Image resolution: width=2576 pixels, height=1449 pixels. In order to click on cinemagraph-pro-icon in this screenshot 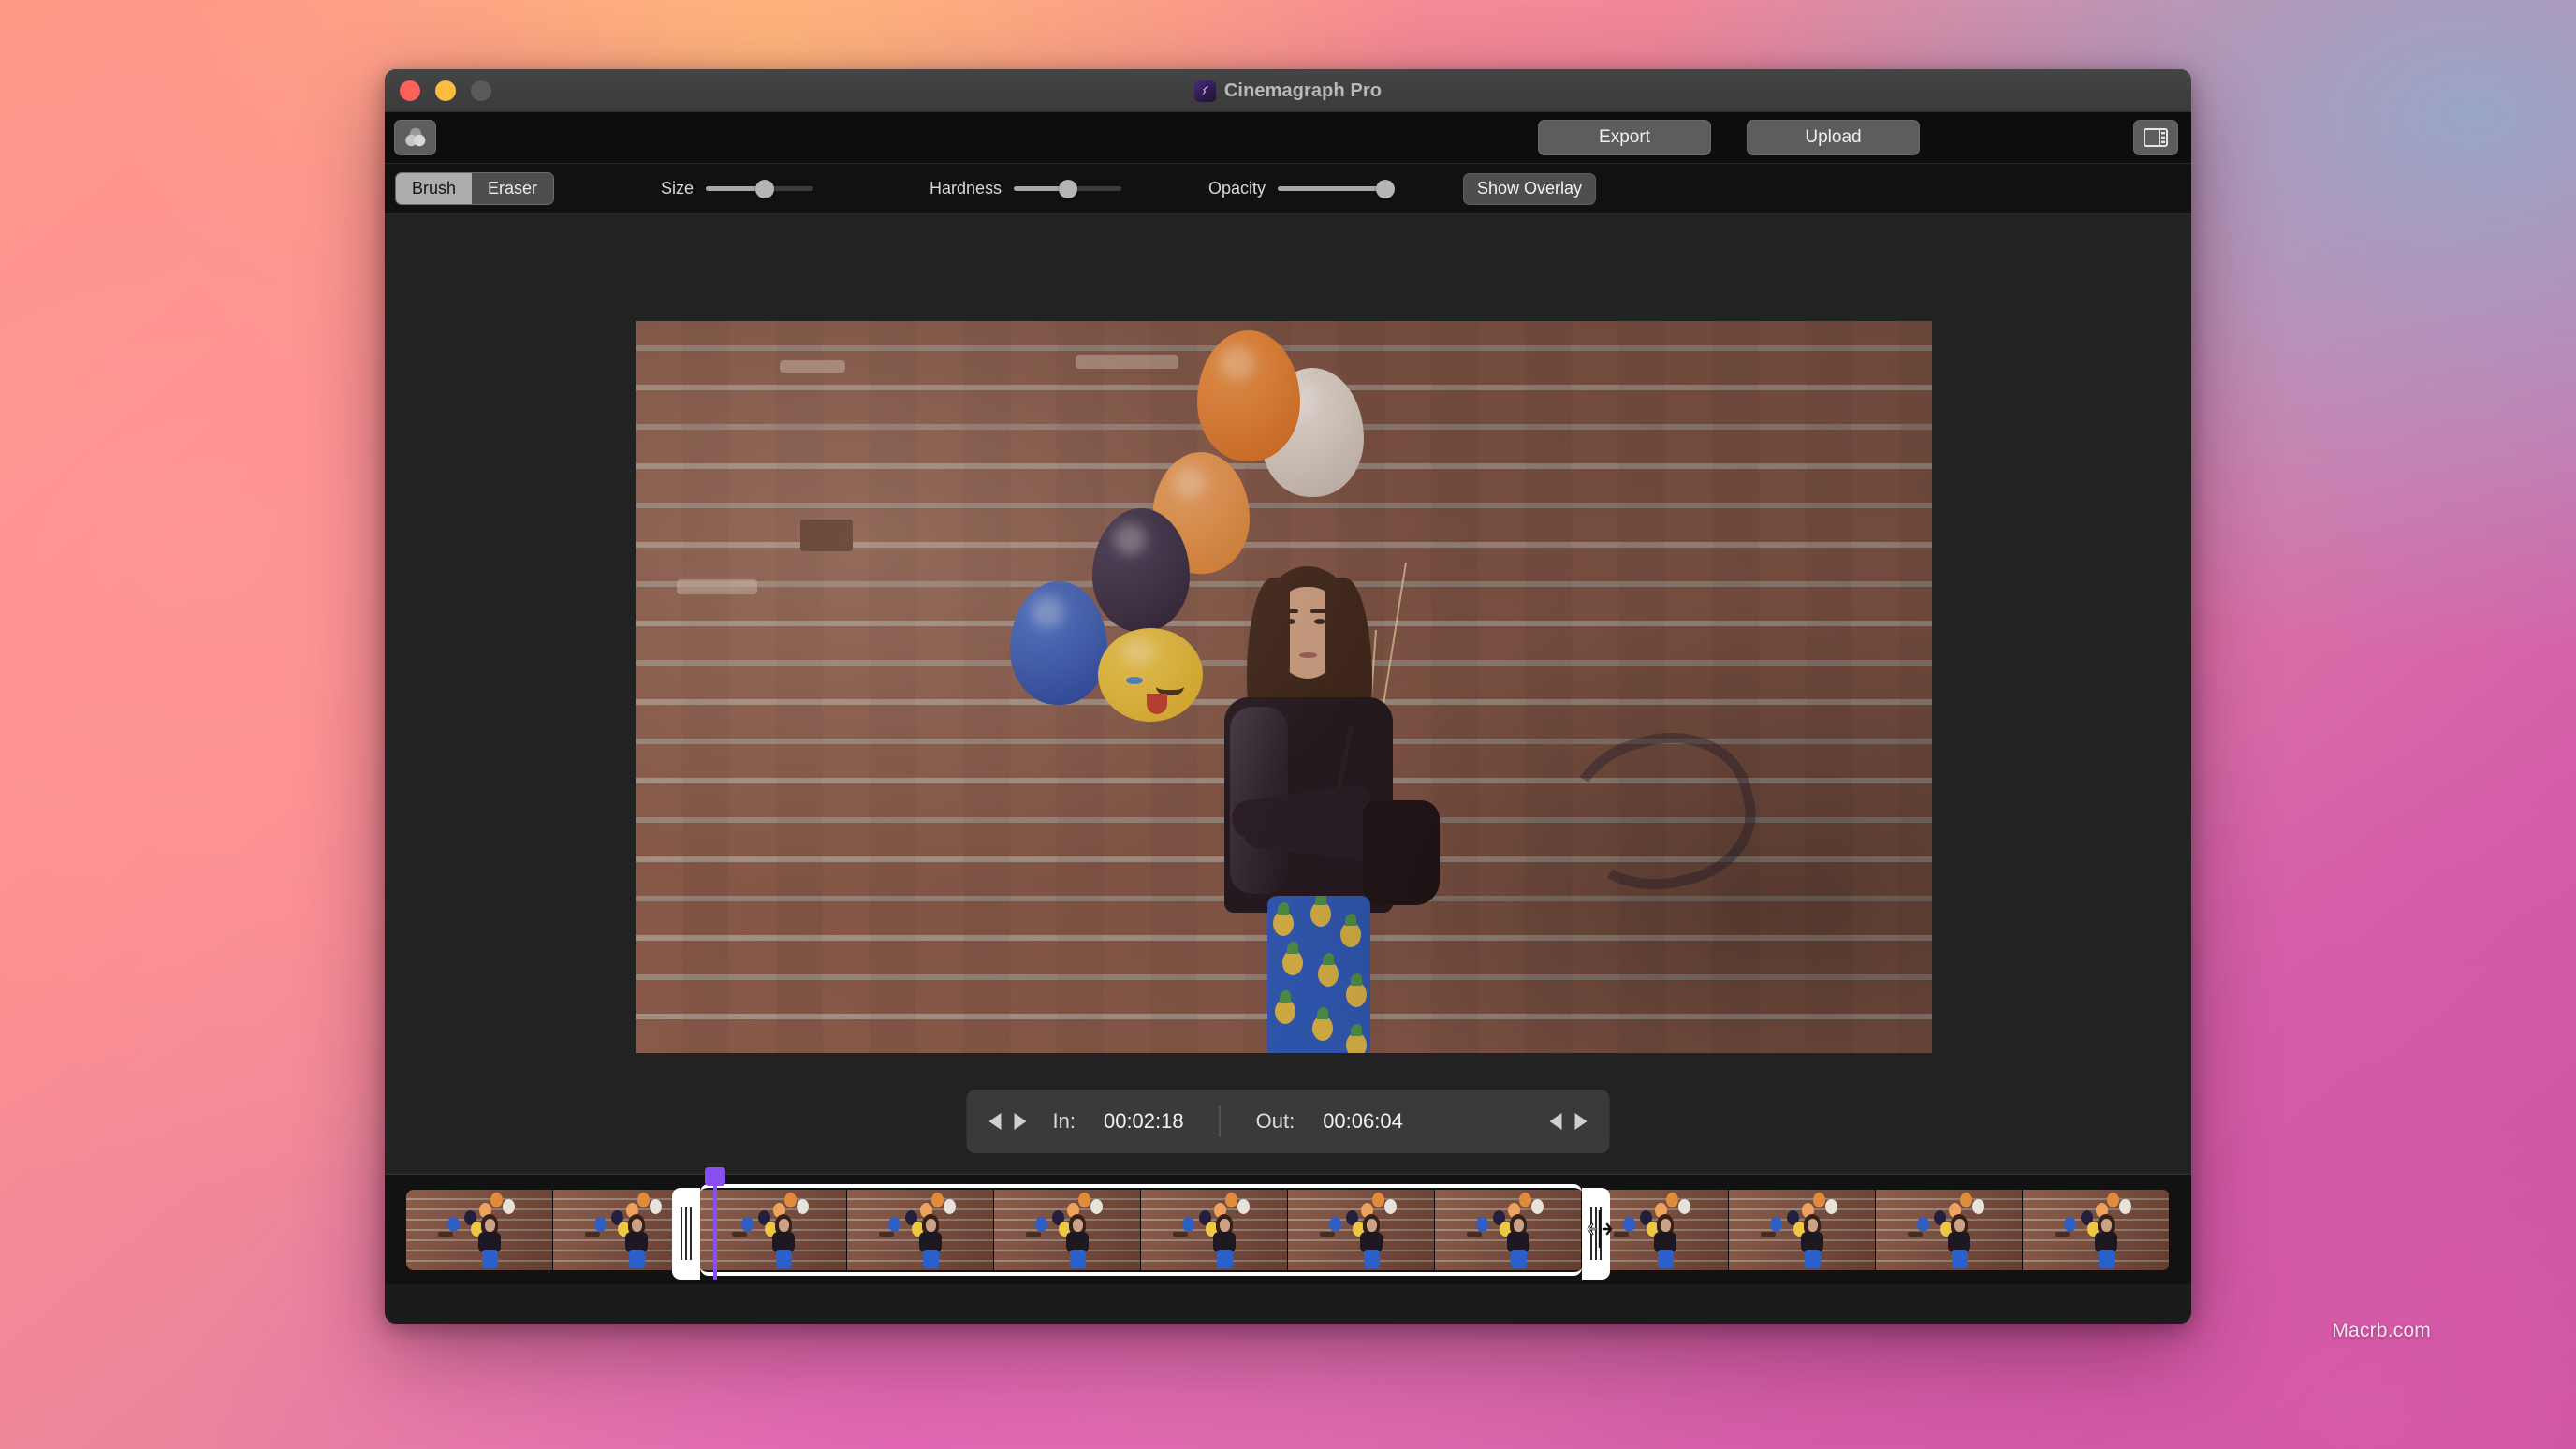, I will do `click(1204, 91)`.